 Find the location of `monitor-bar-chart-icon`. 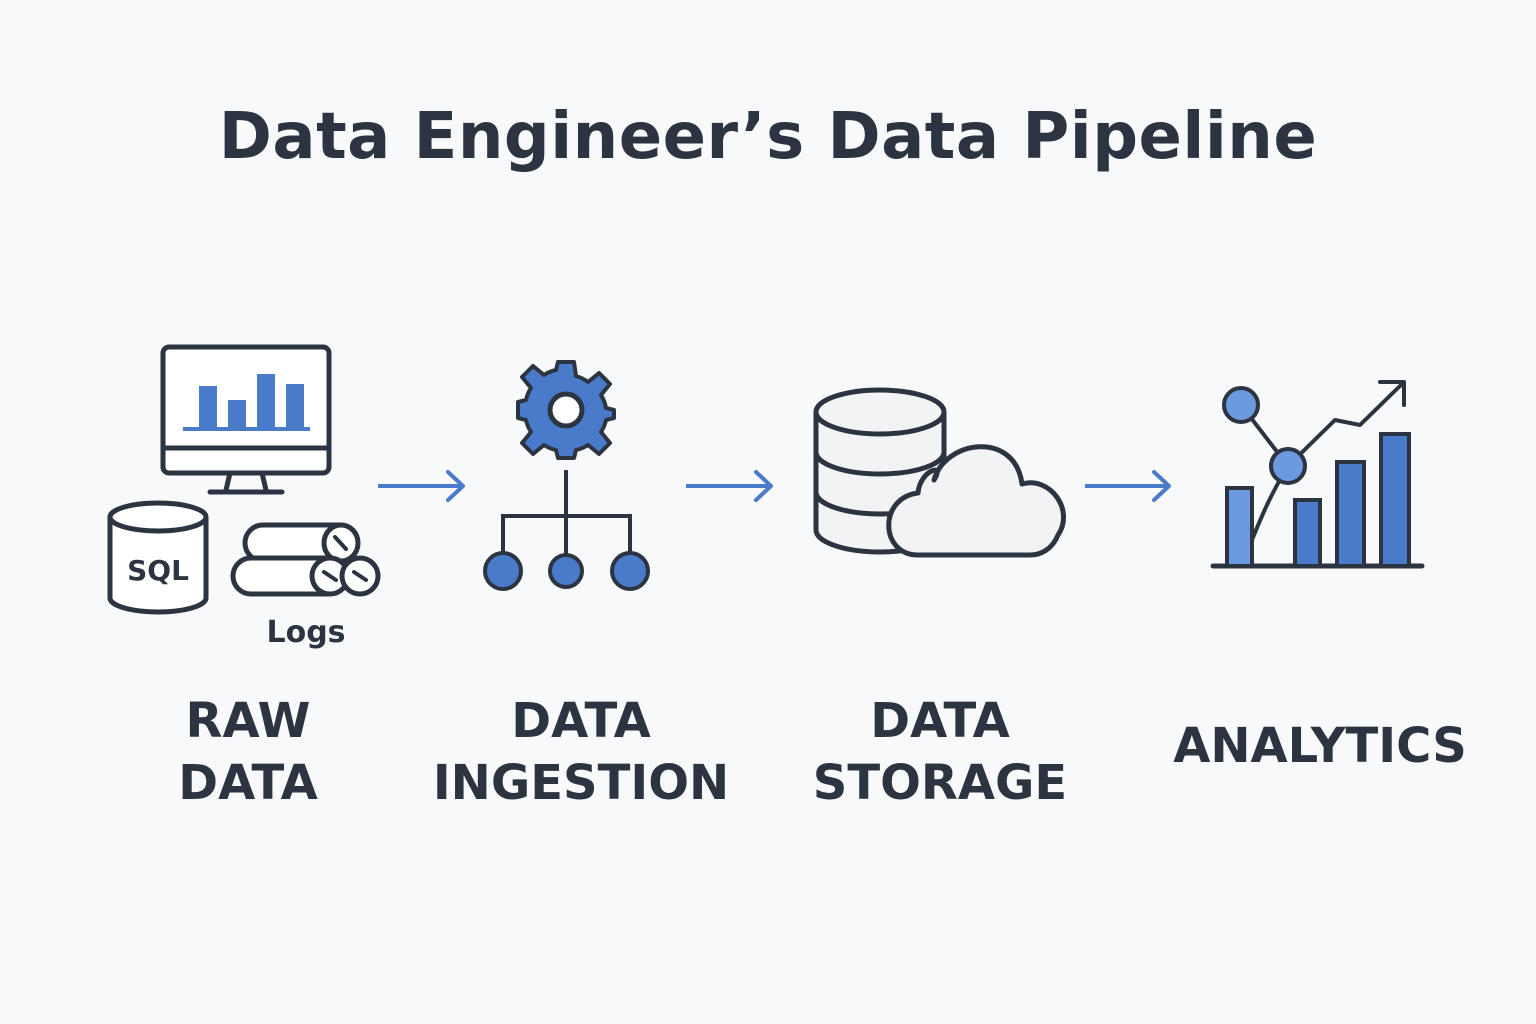

monitor-bar-chart-icon is located at coordinates (246, 419).